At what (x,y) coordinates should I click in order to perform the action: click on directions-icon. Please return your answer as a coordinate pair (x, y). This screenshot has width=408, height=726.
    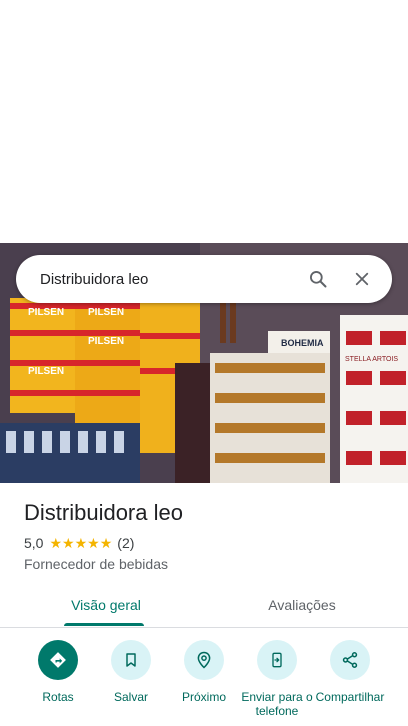
    Looking at the image, I should click on (58, 660).